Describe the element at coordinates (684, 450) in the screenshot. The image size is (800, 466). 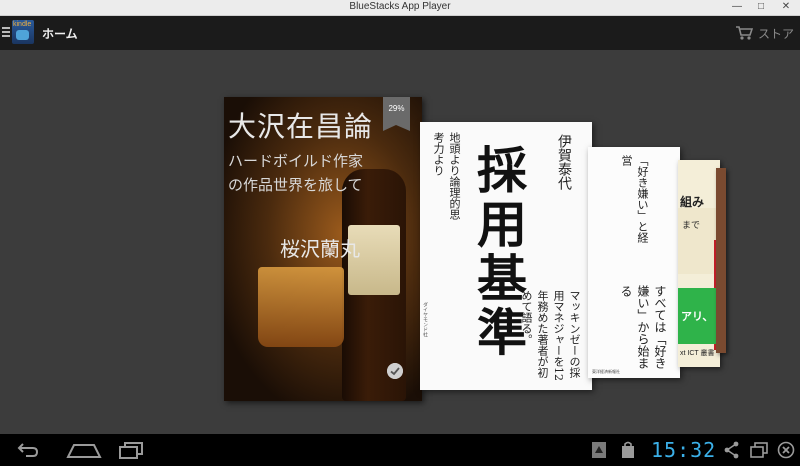
I see `status-clock: 15:32` at that location.